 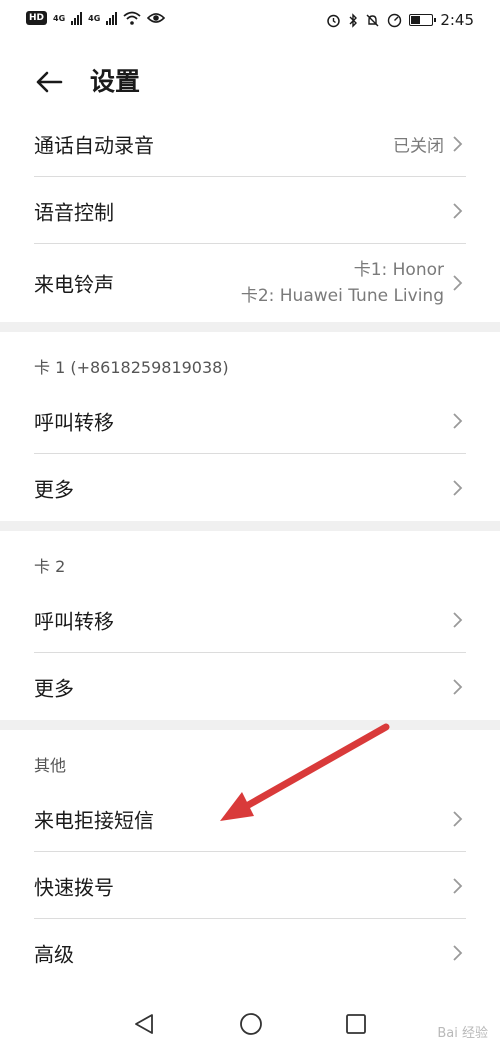 I want to click on status-left: HD 4G 4G, so click(x=96, y=18).